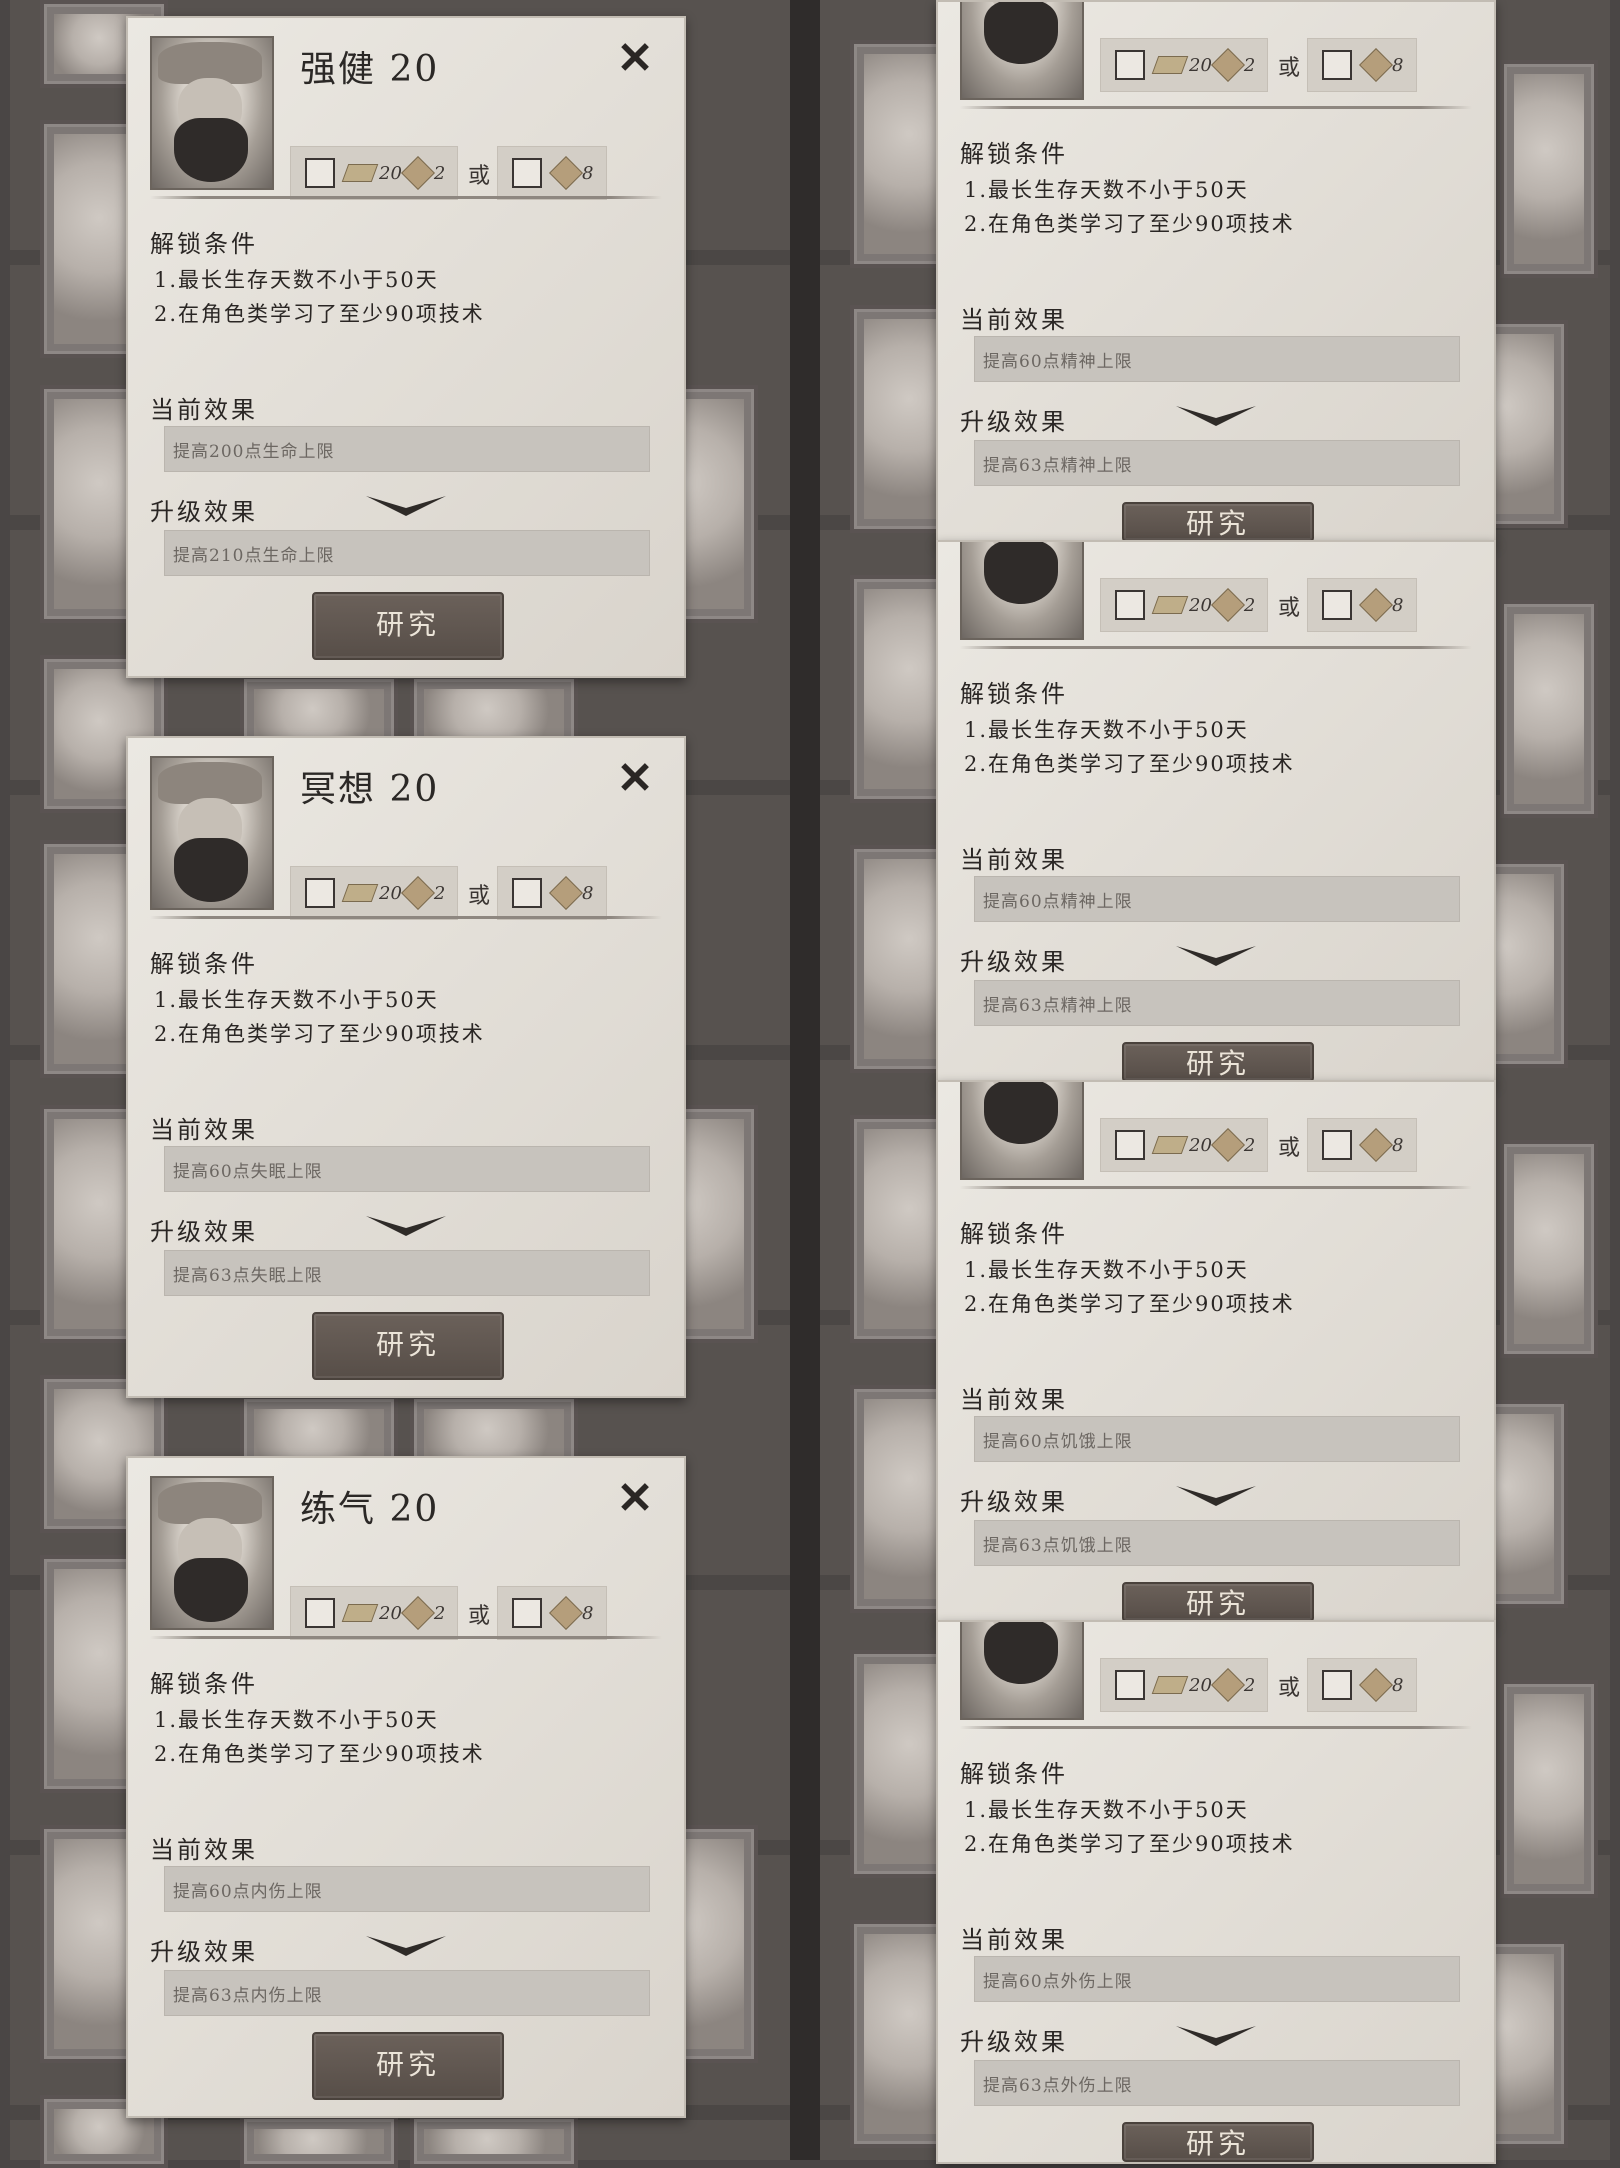  Describe the element at coordinates (405, 118) in the screenshot. I see `popup-header: 强健 20 ✕ 20 2 或 8` at that location.